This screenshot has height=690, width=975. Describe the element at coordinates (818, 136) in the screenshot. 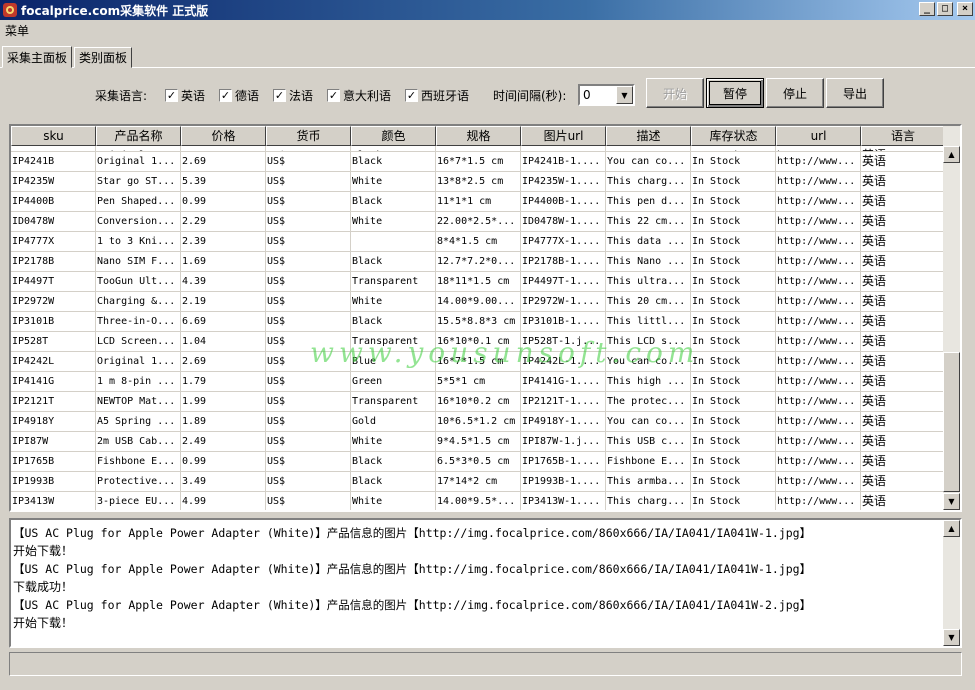

I see `column-header-url: url` at that location.